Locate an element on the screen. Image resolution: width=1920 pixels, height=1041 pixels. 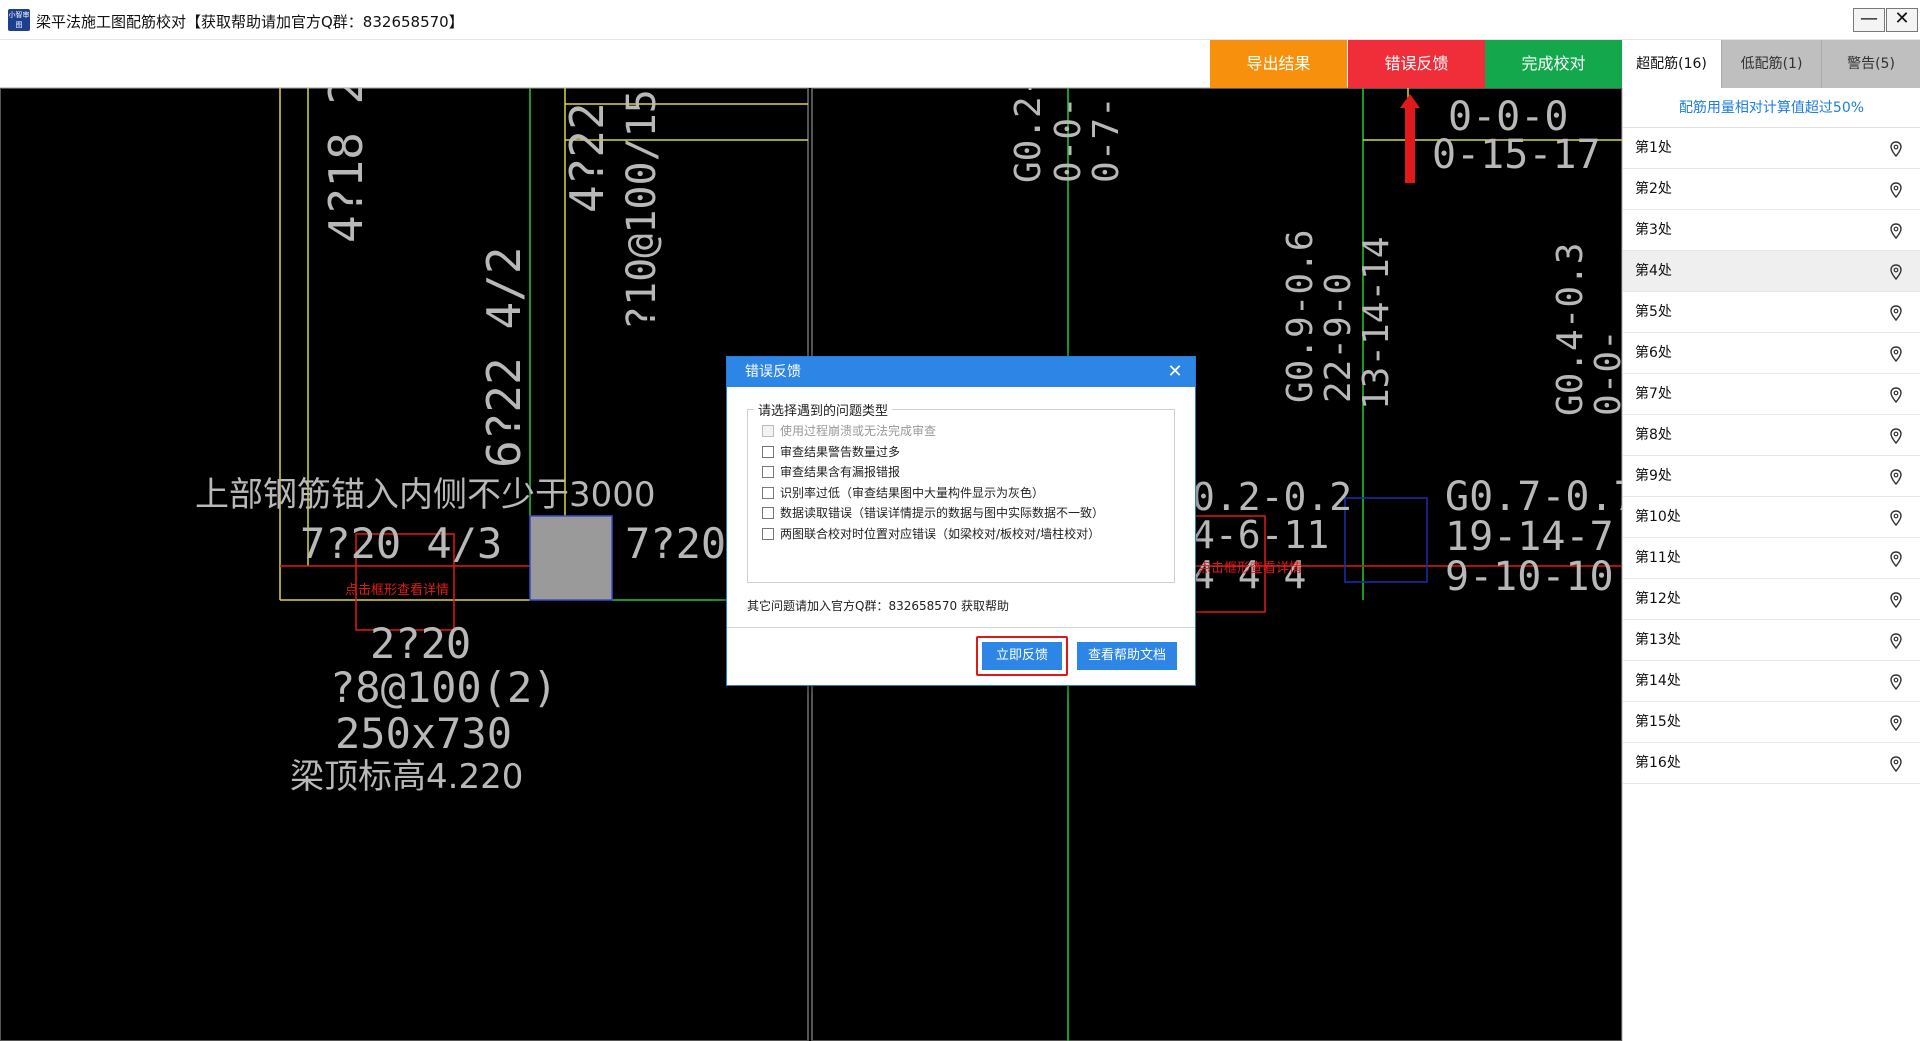
issue-item-label: 第14处 is located at coordinates (1658, 681).